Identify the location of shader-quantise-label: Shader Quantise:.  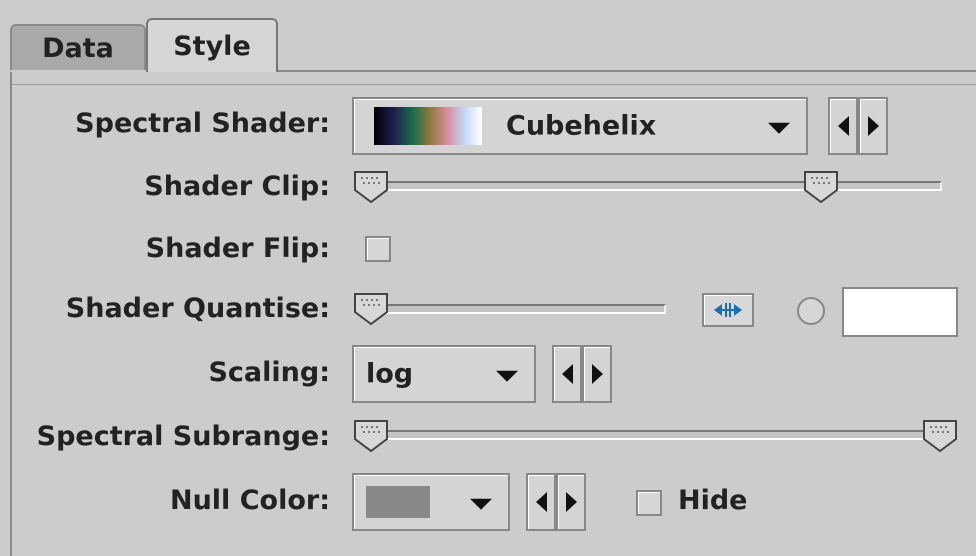
(197, 308).